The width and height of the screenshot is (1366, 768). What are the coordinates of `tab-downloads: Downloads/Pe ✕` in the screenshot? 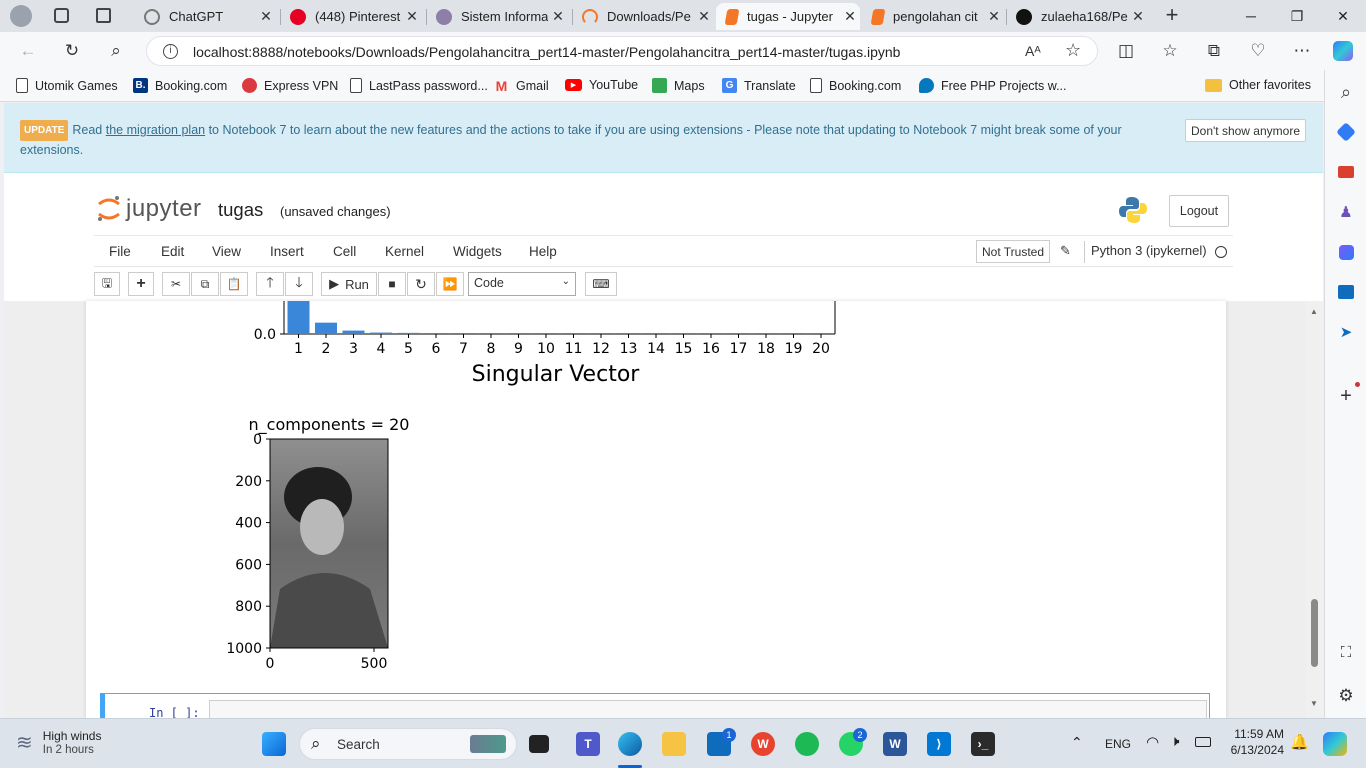 It's located at (643, 16).